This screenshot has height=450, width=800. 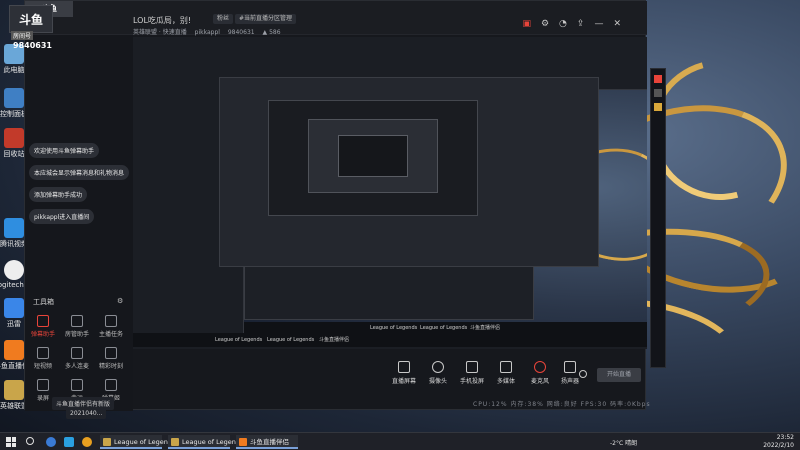 I want to click on chat-message: pikkappl进入直播间, so click(x=62, y=216).